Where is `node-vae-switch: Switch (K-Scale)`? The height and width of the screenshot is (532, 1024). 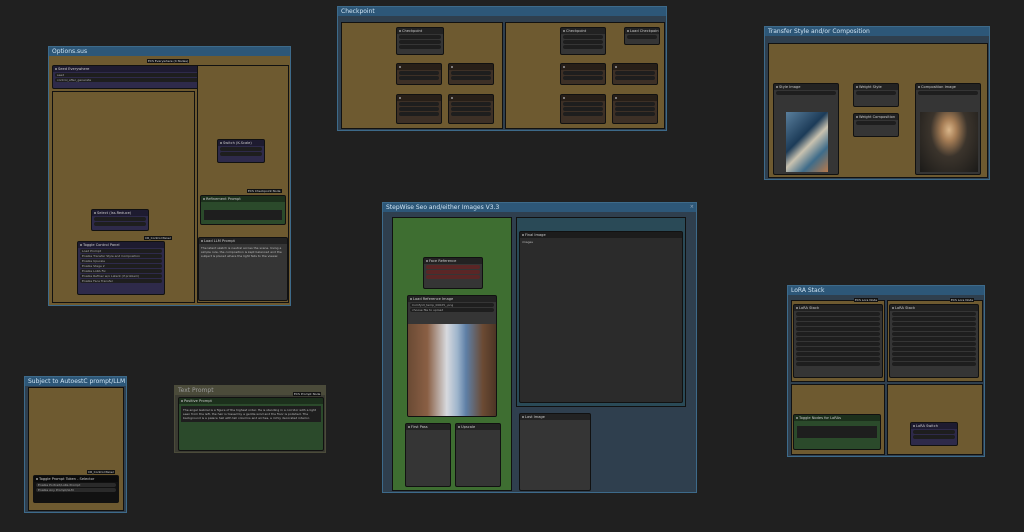 node-vae-switch: Switch (K-Scale) is located at coordinates (241, 151).